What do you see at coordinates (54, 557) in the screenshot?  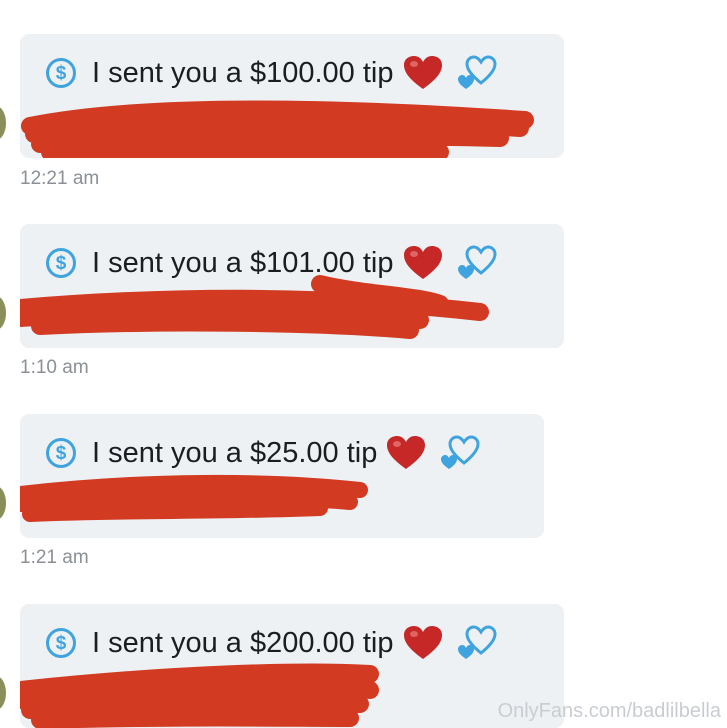 I see `timestamp: 1:21 am` at bounding box center [54, 557].